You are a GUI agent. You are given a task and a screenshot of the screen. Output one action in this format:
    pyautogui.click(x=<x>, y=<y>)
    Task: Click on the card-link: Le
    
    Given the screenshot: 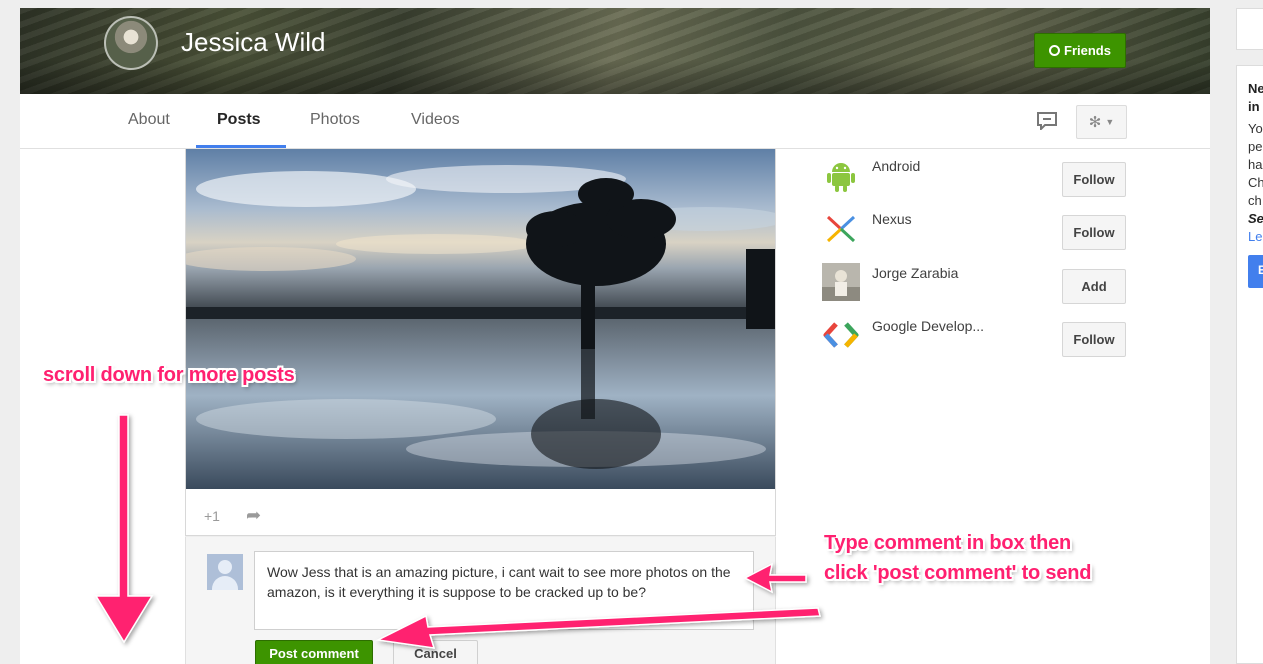 What is the action you would take?
    pyautogui.click(x=1255, y=237)
    